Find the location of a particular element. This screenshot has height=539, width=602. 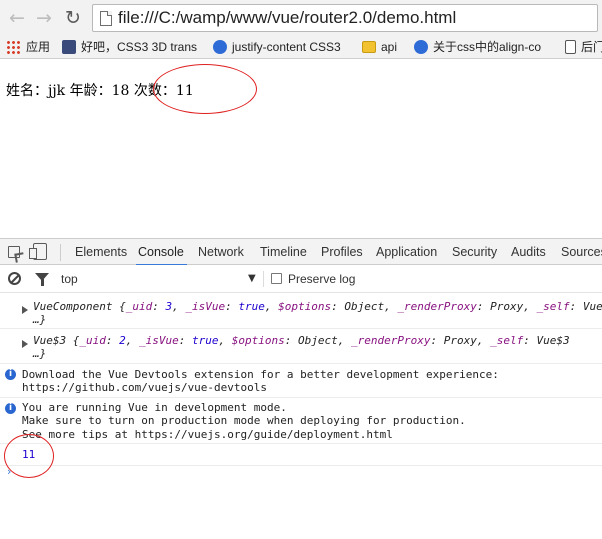

forward-arrow-icon: → is located at coordinates (44, 18).